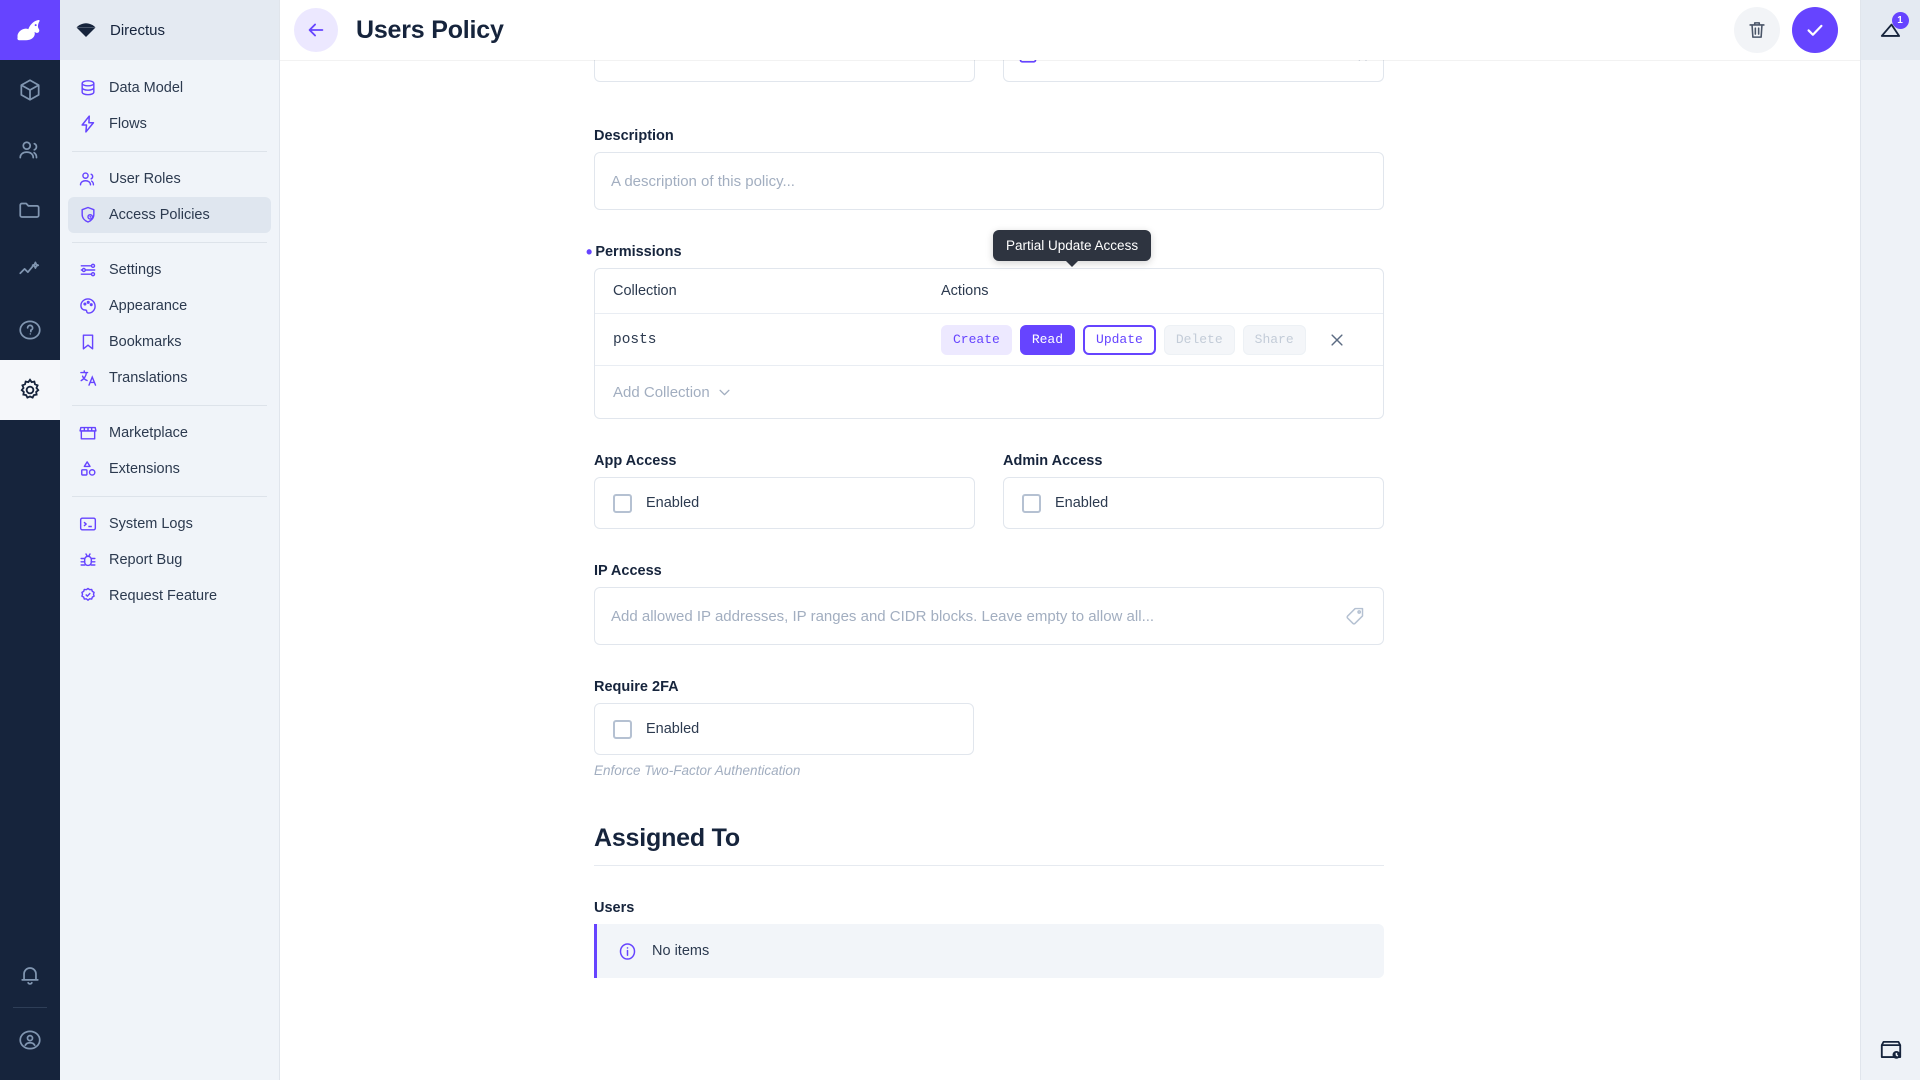 Image resolution: width=1920 pixels, height=1080 pixels. What do you see at coordinates (169, 378) in the screenshot?
I see `sidebar-item-translations: Translations` at bounding box center [169, 378].